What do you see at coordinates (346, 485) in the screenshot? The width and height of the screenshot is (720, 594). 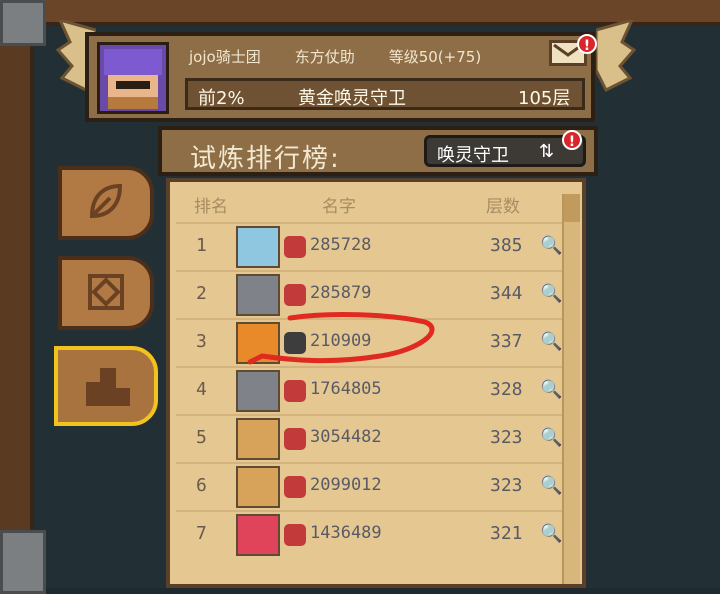 I see `row-player-id: 2099012` at bounding box center [346, 485].